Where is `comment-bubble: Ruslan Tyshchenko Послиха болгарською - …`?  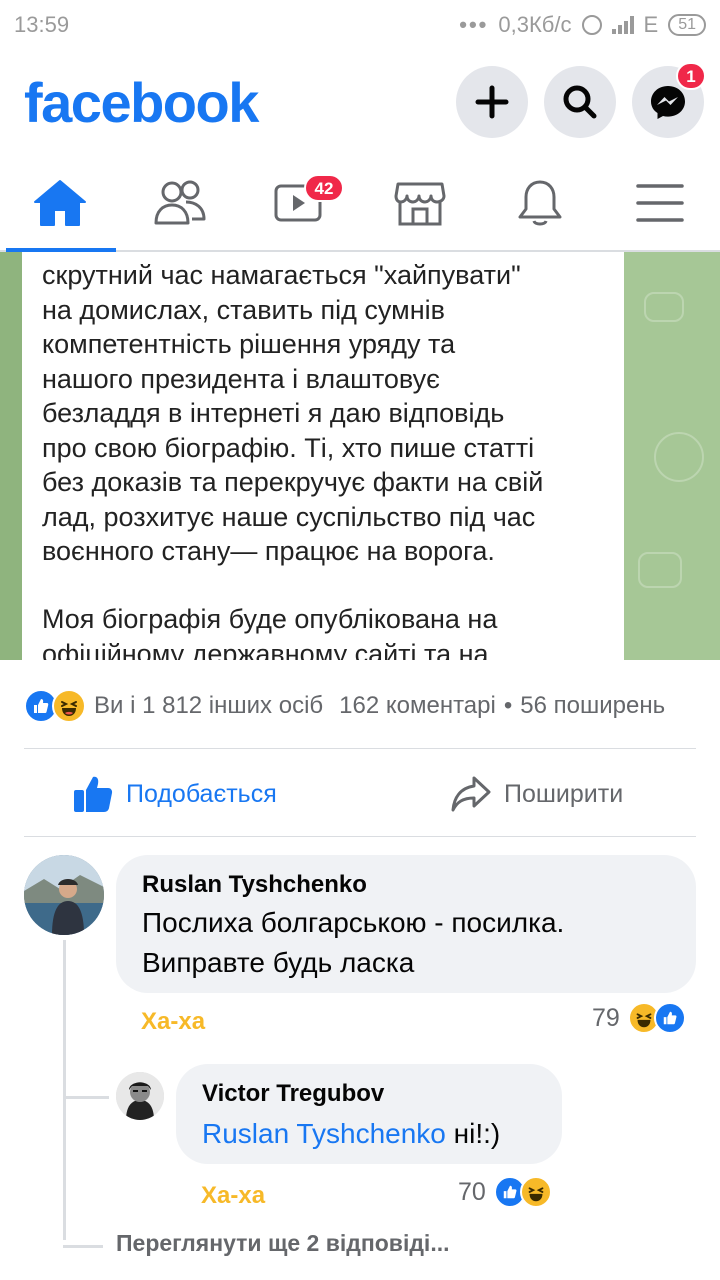 comment-bubble: Ruslan Tyshchenko Послиха болгарською - … is located at coordinates (406, 924).